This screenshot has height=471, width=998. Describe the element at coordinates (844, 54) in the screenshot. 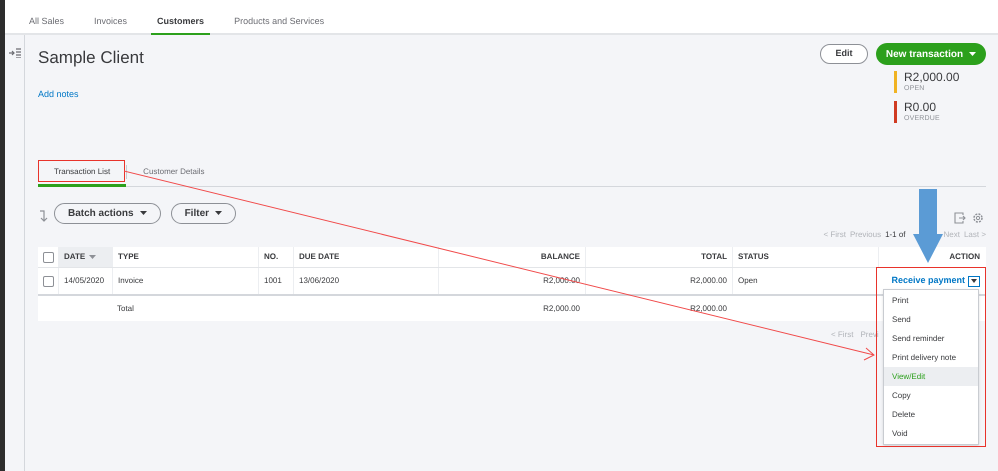

I see `edit-button: Edit` at that location.